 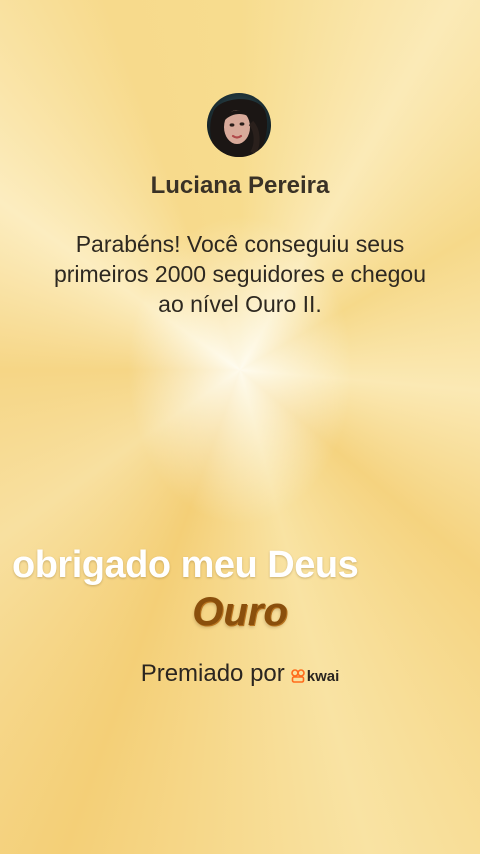 What do you see at coordinates (212, 673) in the screenshot?
I see `awarded-by-label: Premiado por` at bounding box center [212, 673].